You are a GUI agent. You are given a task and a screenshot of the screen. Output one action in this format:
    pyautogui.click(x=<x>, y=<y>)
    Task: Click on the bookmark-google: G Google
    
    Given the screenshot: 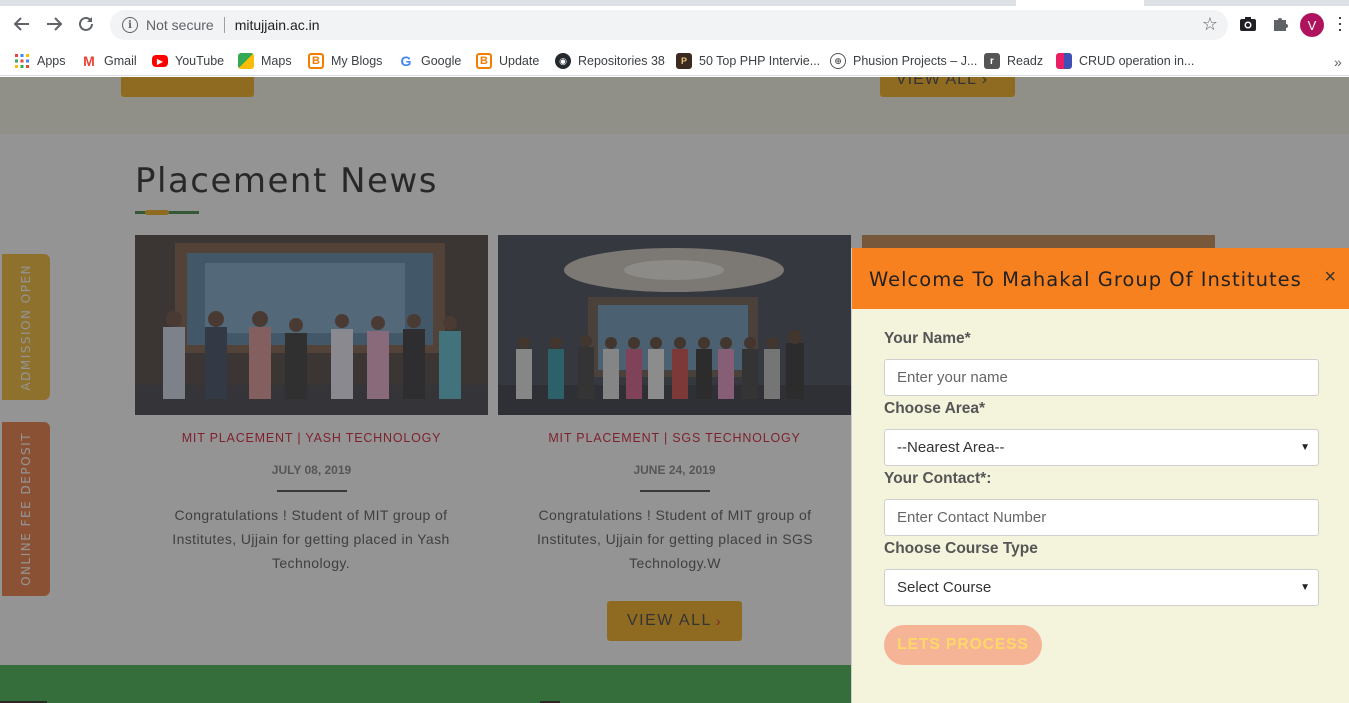 What is the action you would take?
    pyautogui.click(x=430, y=61)
    